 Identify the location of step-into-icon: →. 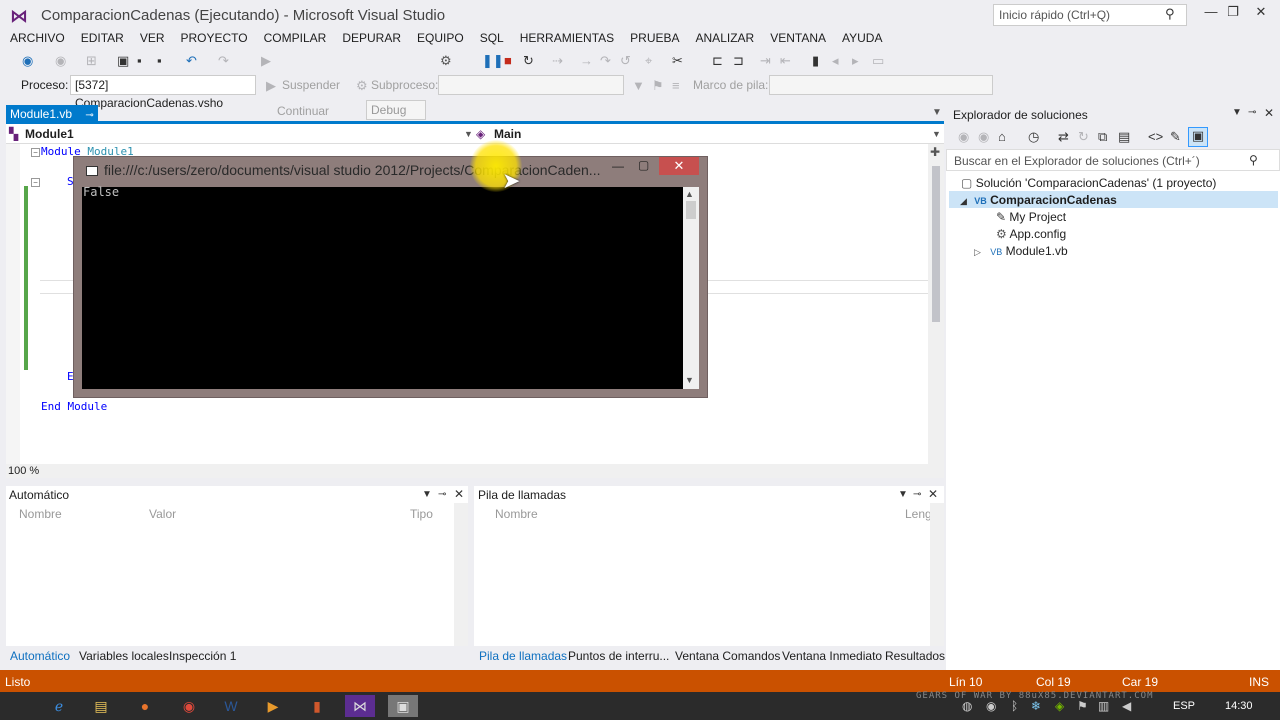
(586, 61).